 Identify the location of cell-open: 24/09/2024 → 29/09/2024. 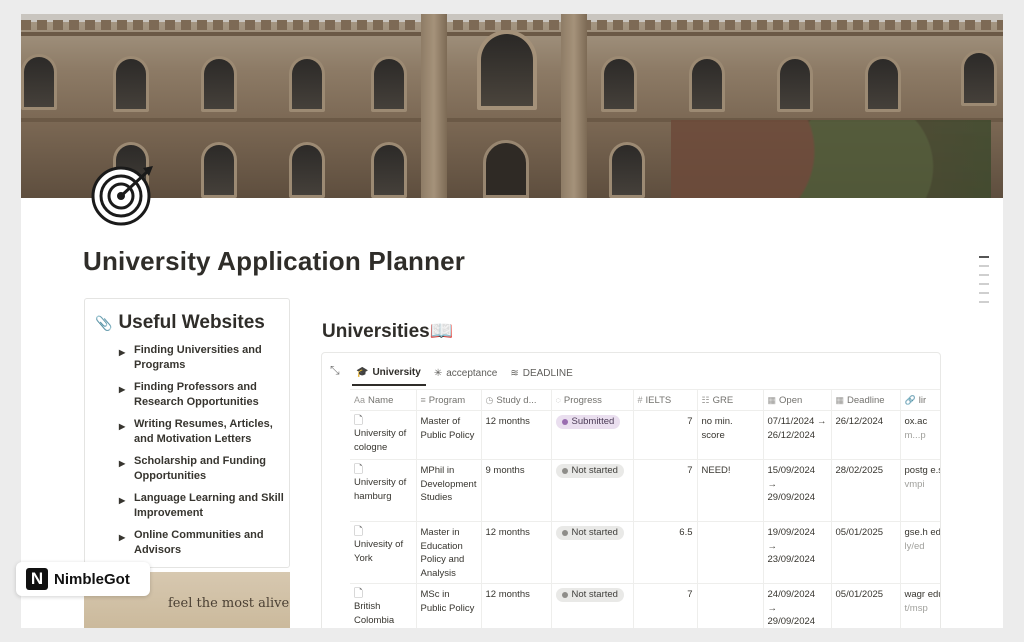
(797, 605).